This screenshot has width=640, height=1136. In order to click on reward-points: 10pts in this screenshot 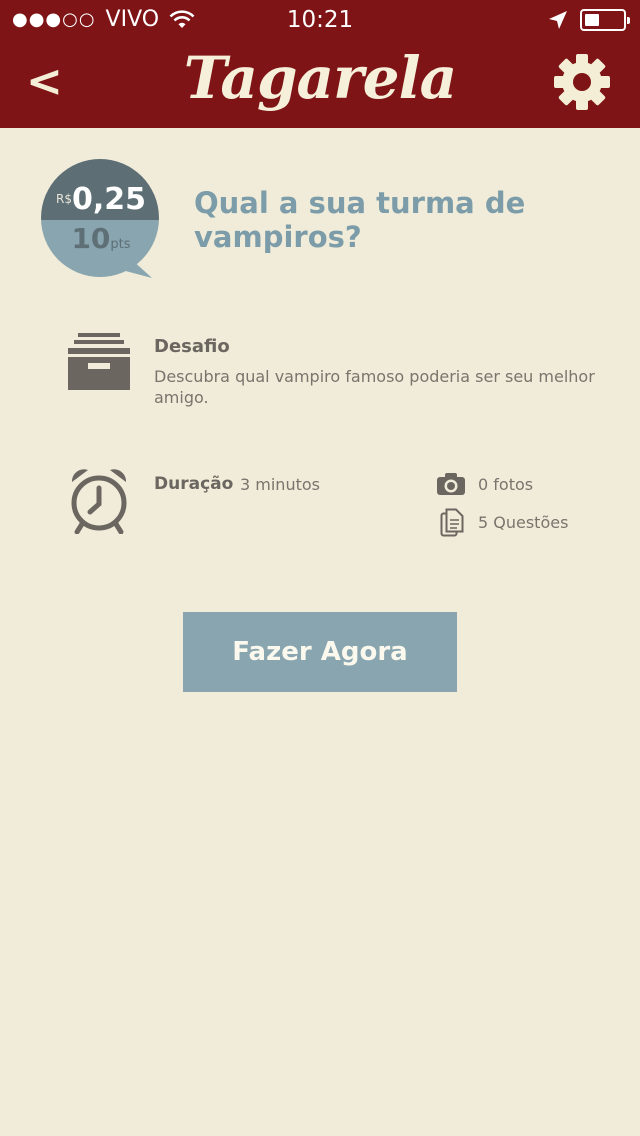, I will do `click(101, 238)`.